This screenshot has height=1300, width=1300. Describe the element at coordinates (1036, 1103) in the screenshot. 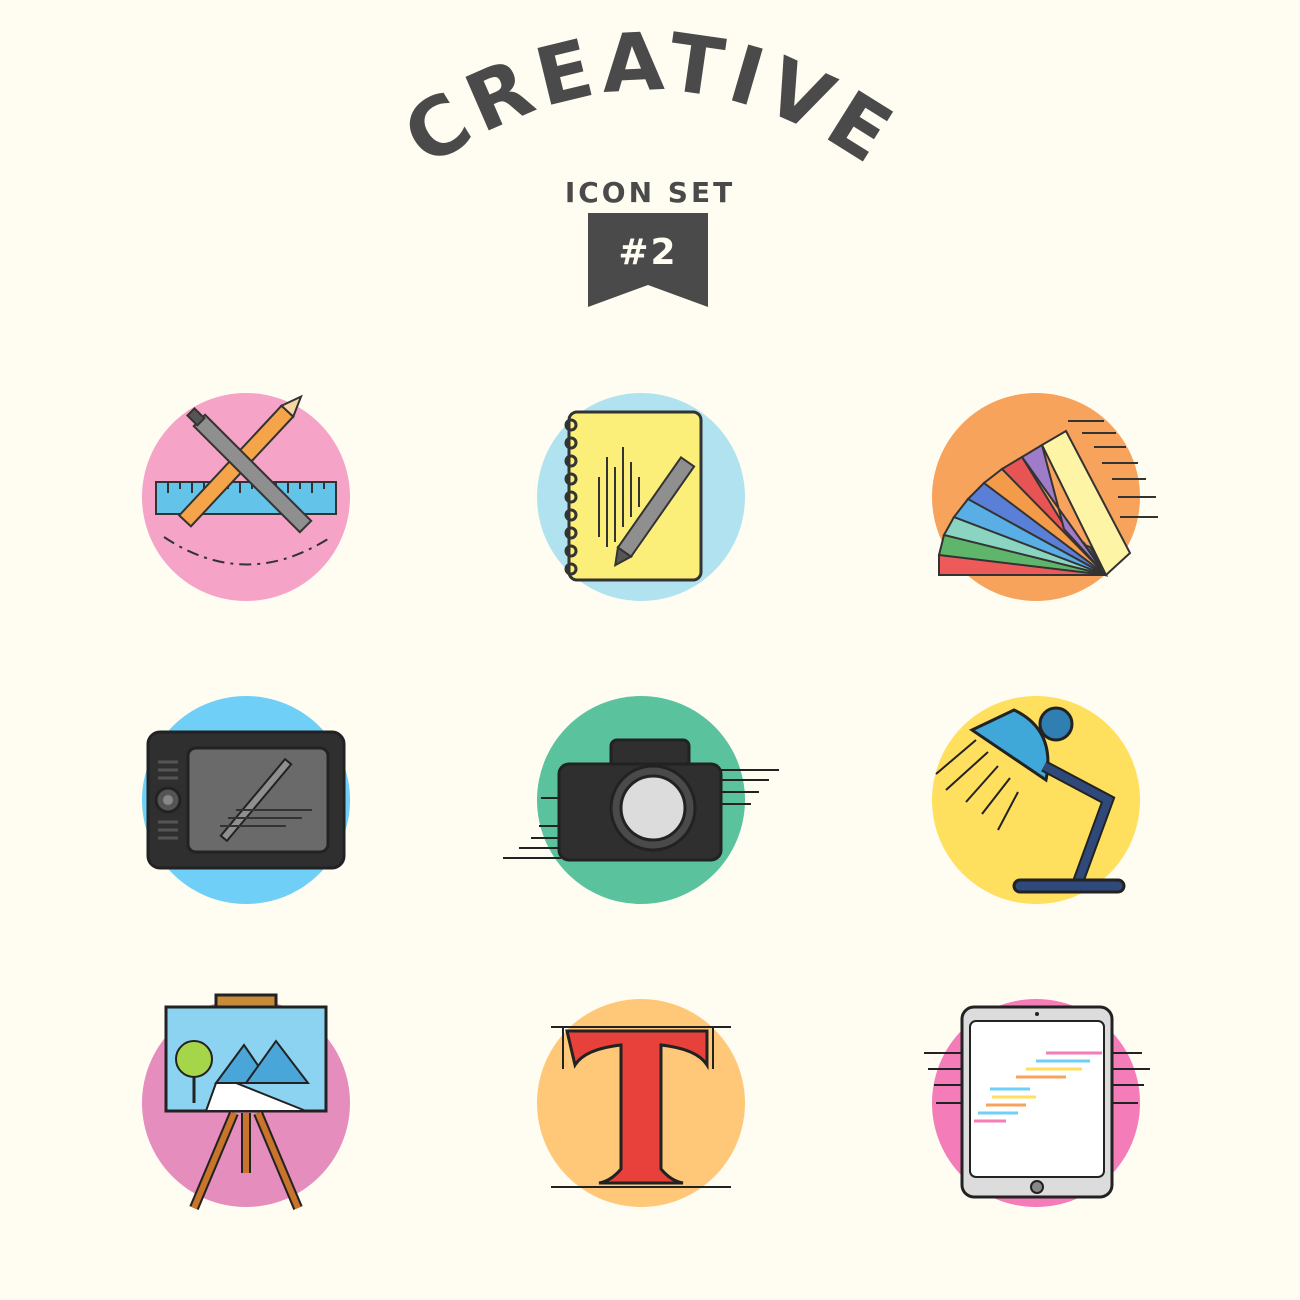

I see `tablet-code-icon` at that location.